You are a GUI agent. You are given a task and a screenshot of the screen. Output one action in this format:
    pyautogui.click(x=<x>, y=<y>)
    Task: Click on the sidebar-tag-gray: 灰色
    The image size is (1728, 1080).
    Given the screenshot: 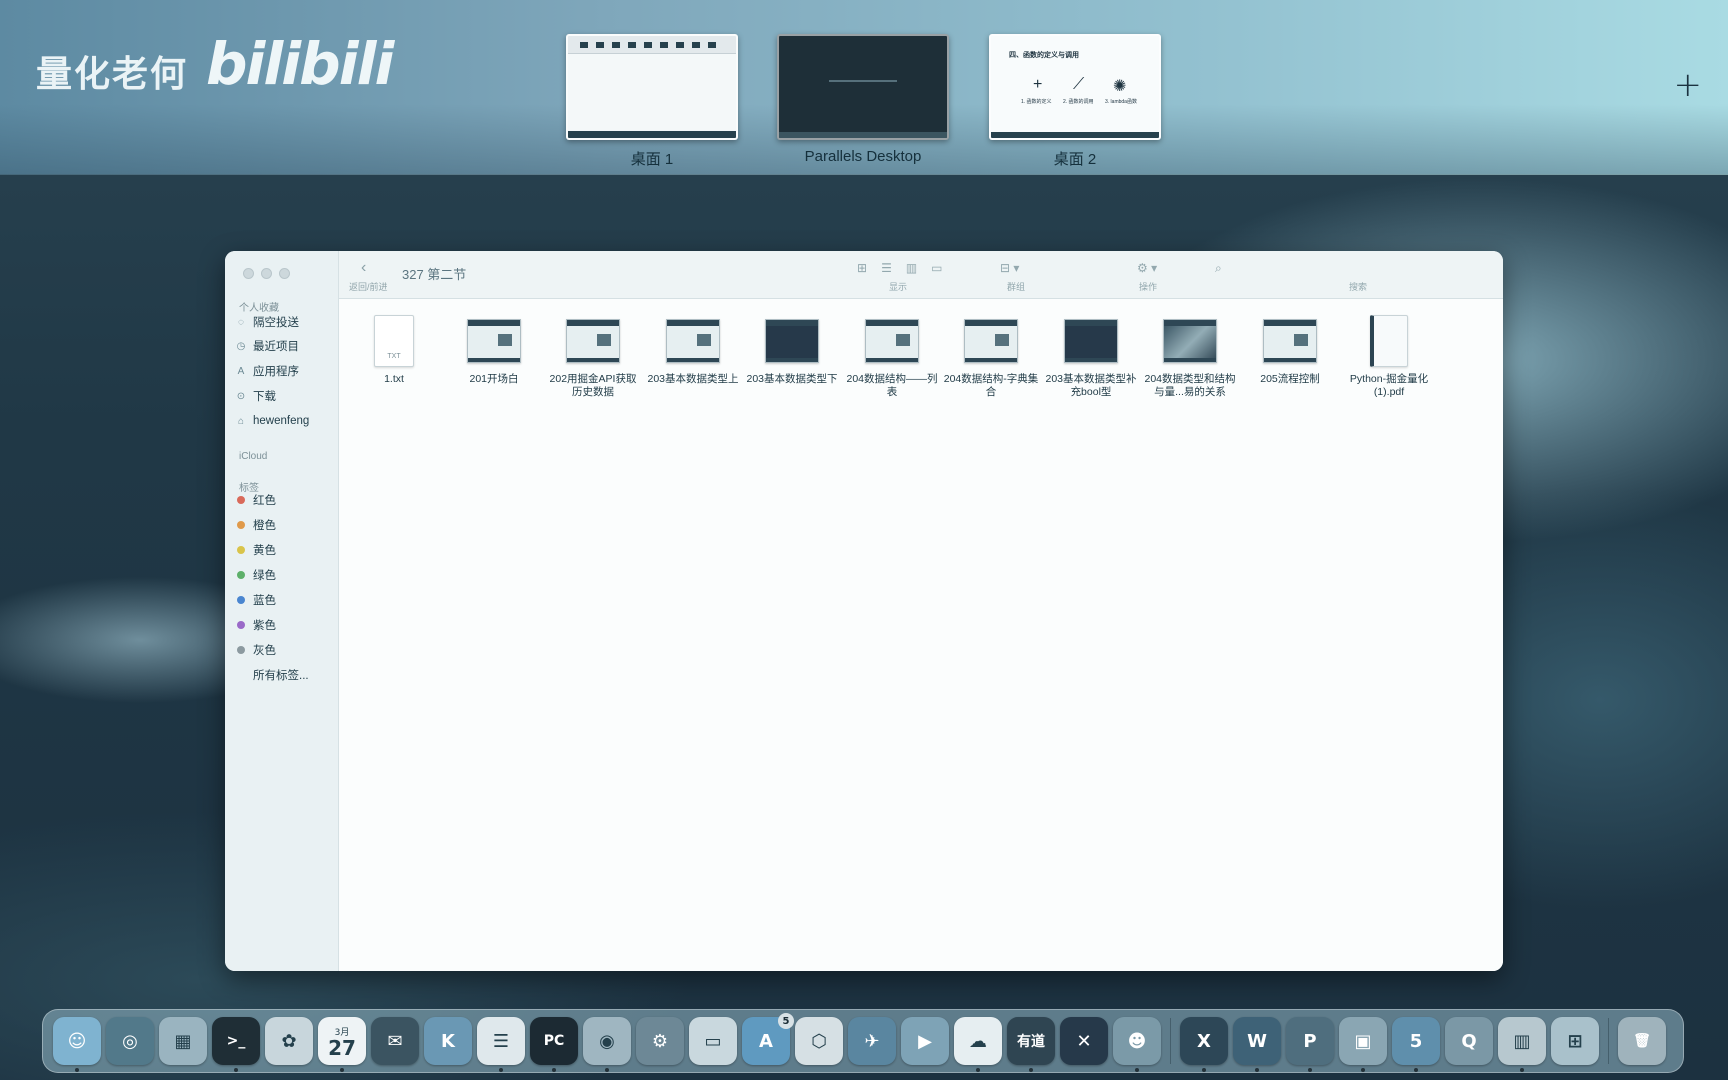 What is the action you would take?
    pyautogui.click(x=255, y=650)
    